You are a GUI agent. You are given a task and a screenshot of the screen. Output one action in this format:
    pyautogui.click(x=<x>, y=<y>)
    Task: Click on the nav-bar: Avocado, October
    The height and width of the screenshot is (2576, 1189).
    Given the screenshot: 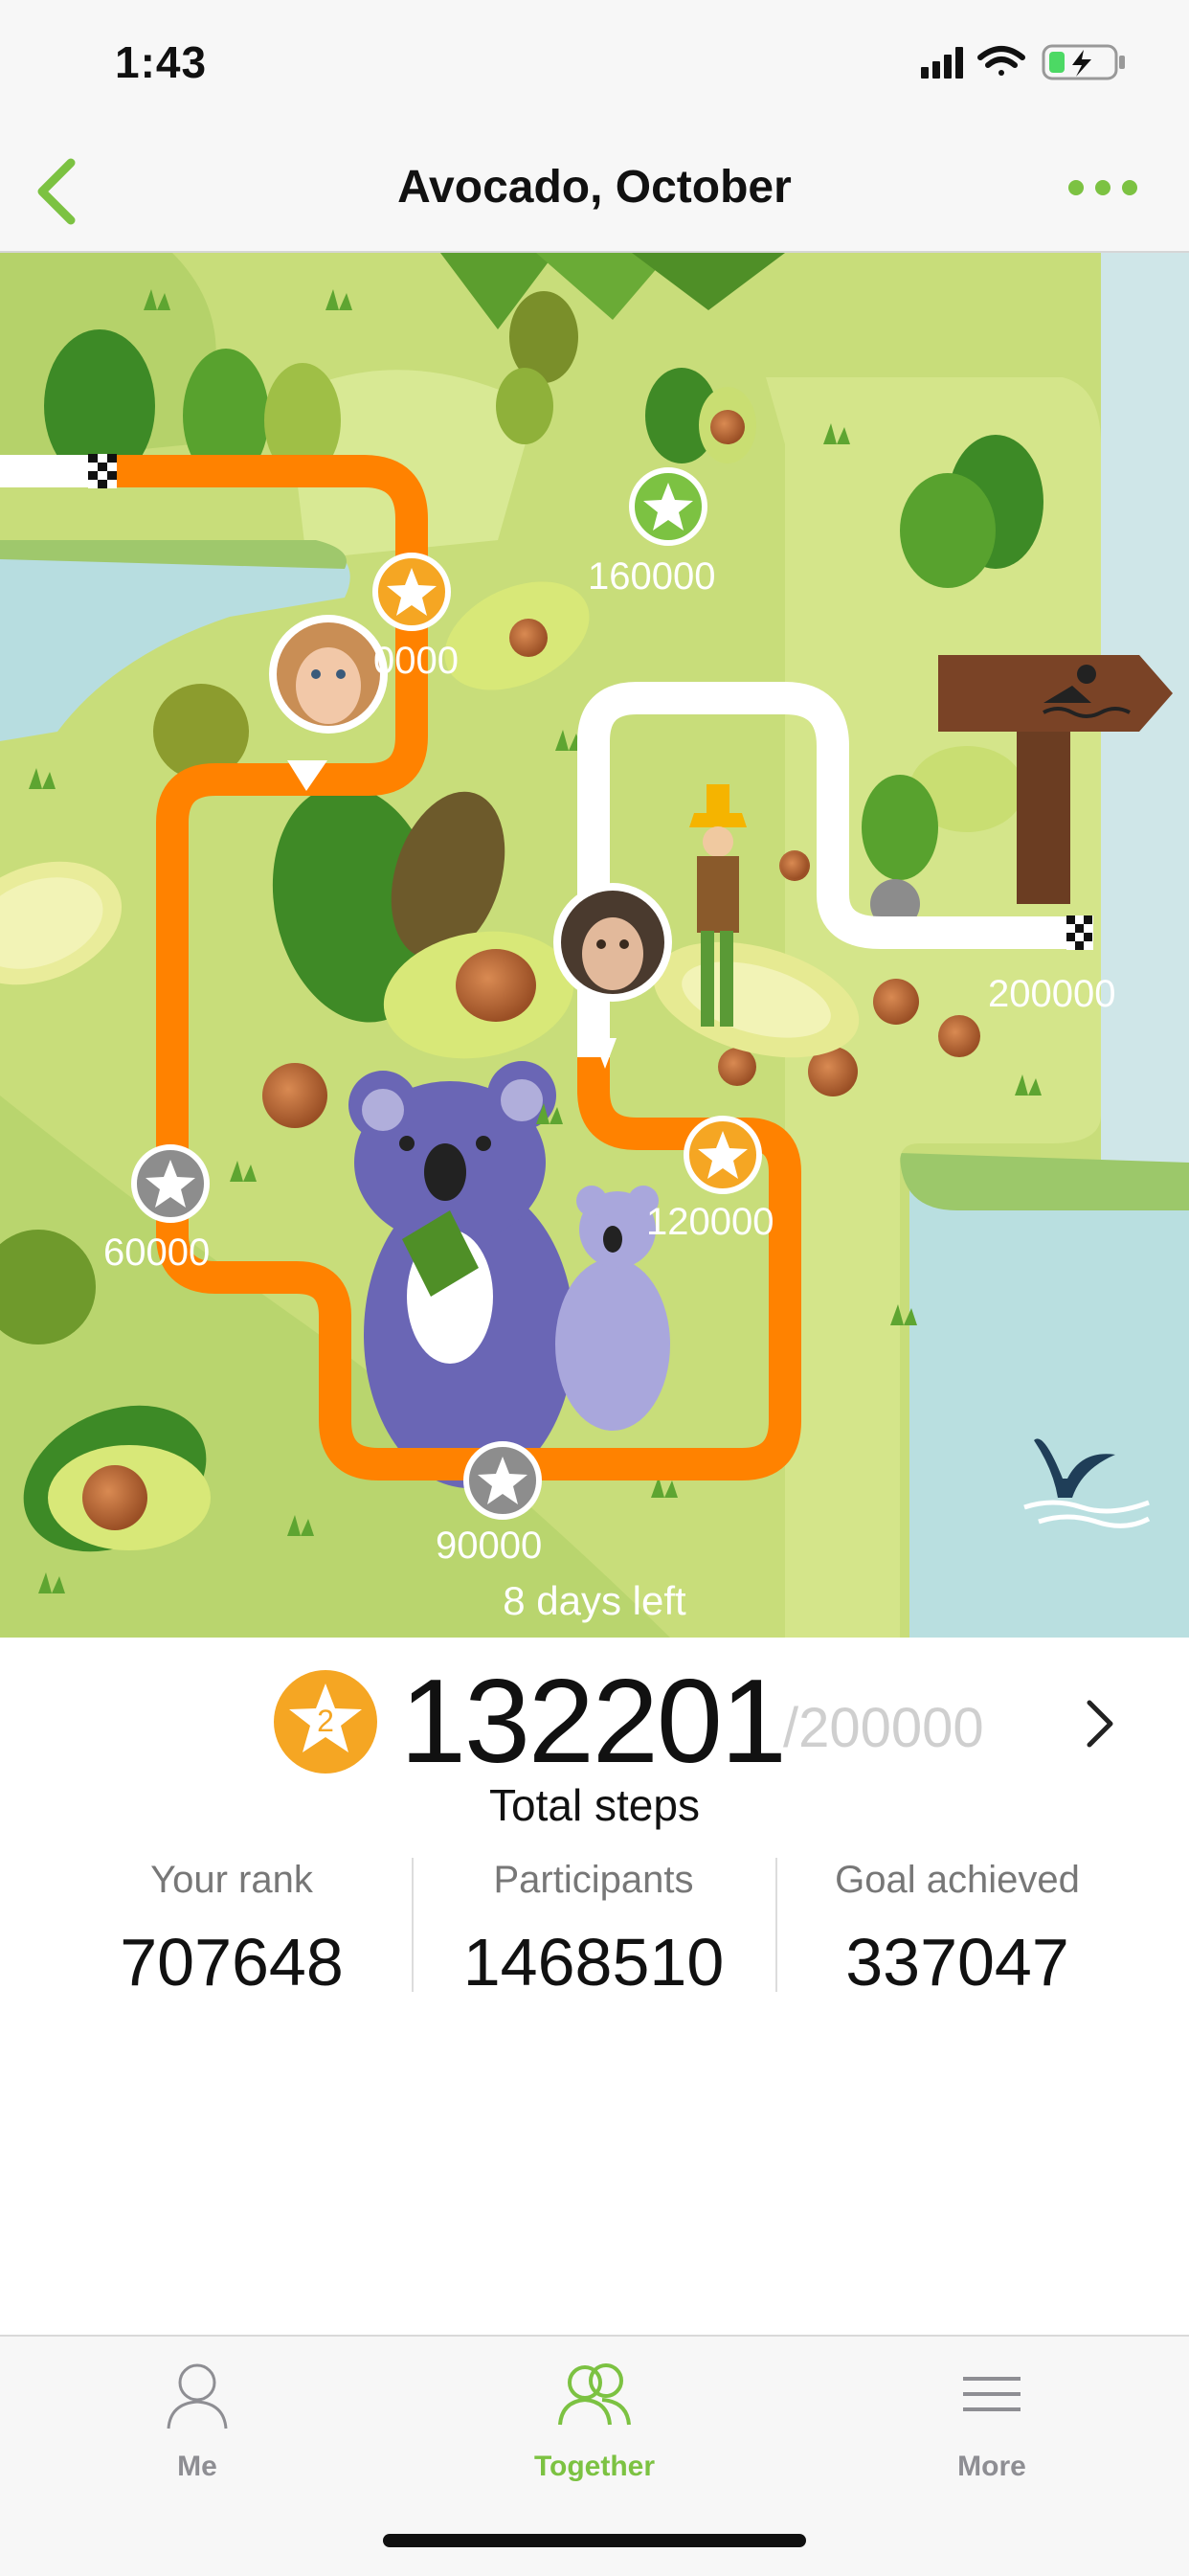 What is the action you would take?
    pyautogui.click(x=594, y=193)
    